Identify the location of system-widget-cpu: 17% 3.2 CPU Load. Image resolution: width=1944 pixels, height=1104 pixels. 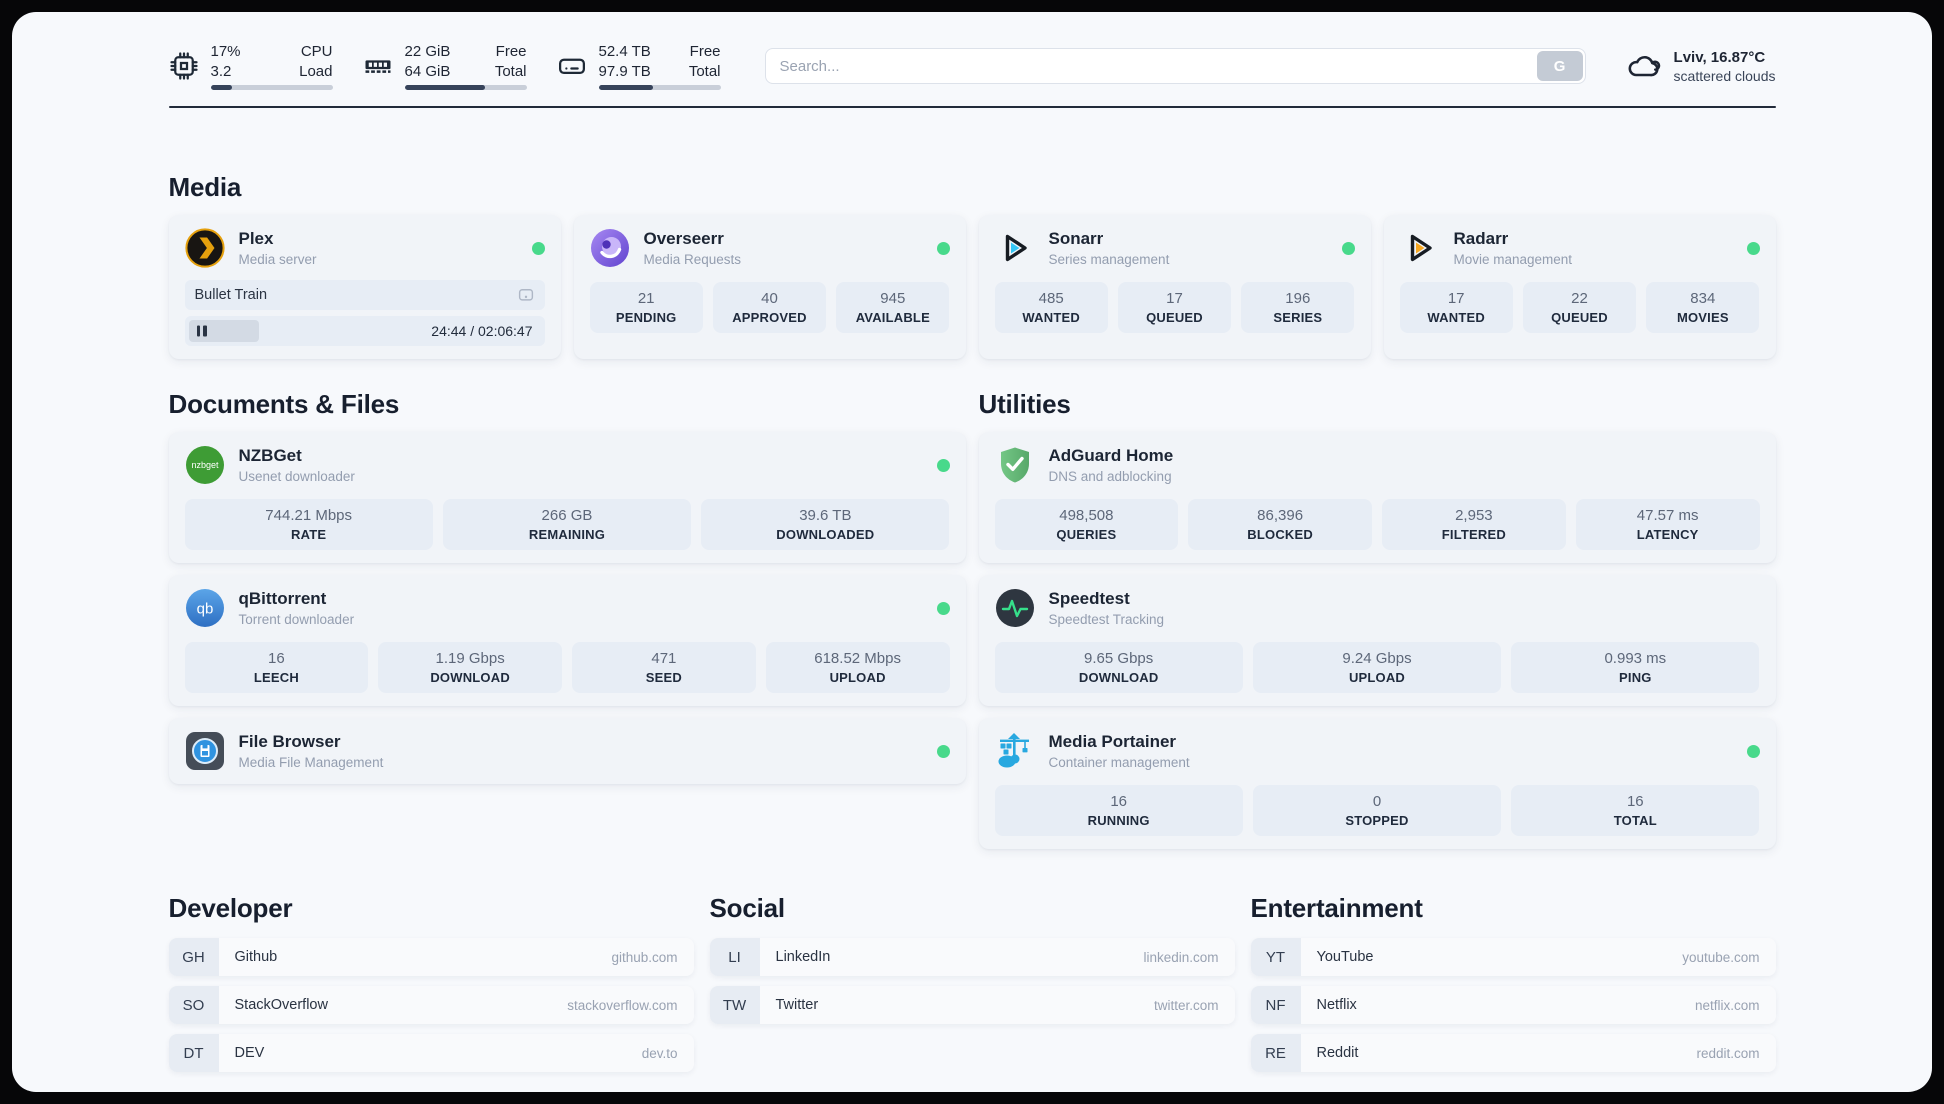
(251, 66).